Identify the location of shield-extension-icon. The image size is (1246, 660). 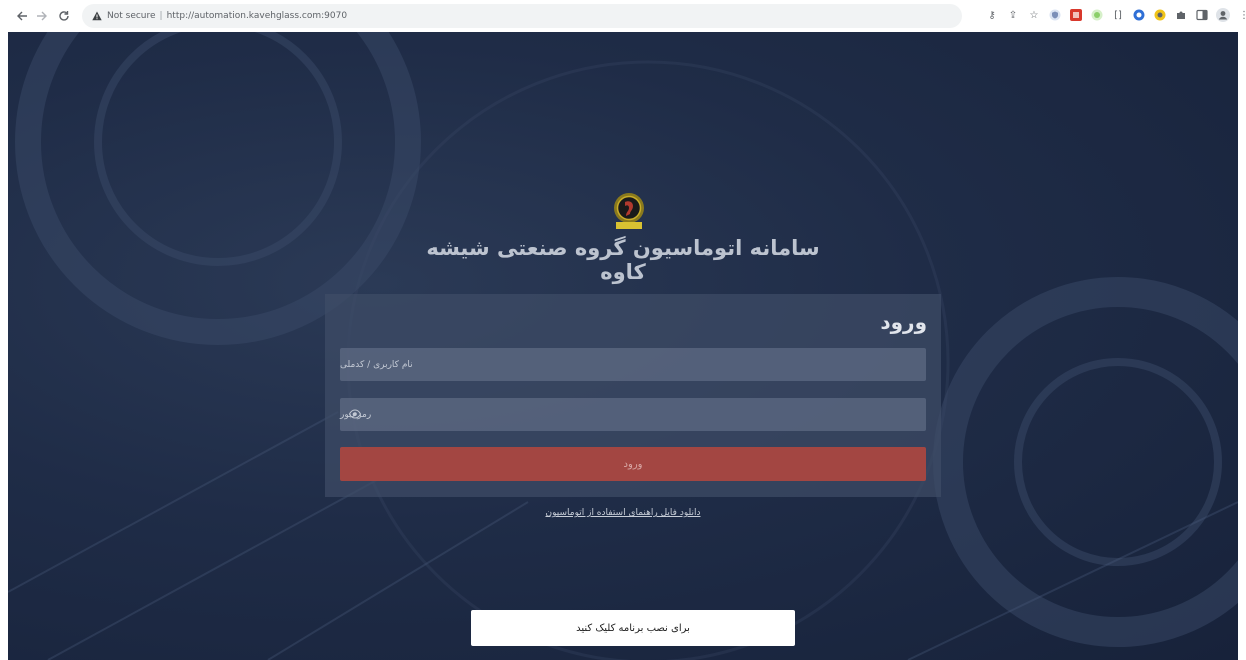
(1055, 15).